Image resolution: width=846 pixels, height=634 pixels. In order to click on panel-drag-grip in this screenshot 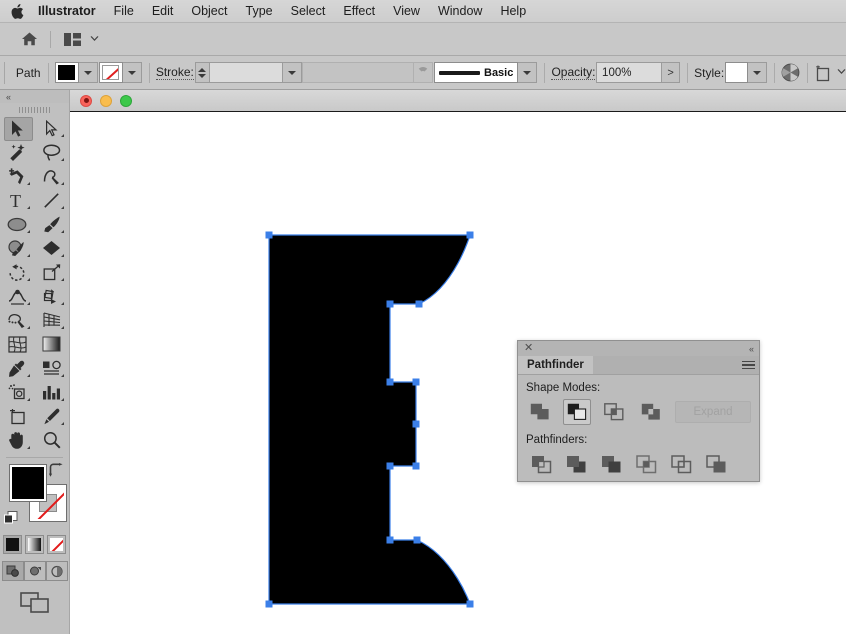, I will do `click(34, 109)`.